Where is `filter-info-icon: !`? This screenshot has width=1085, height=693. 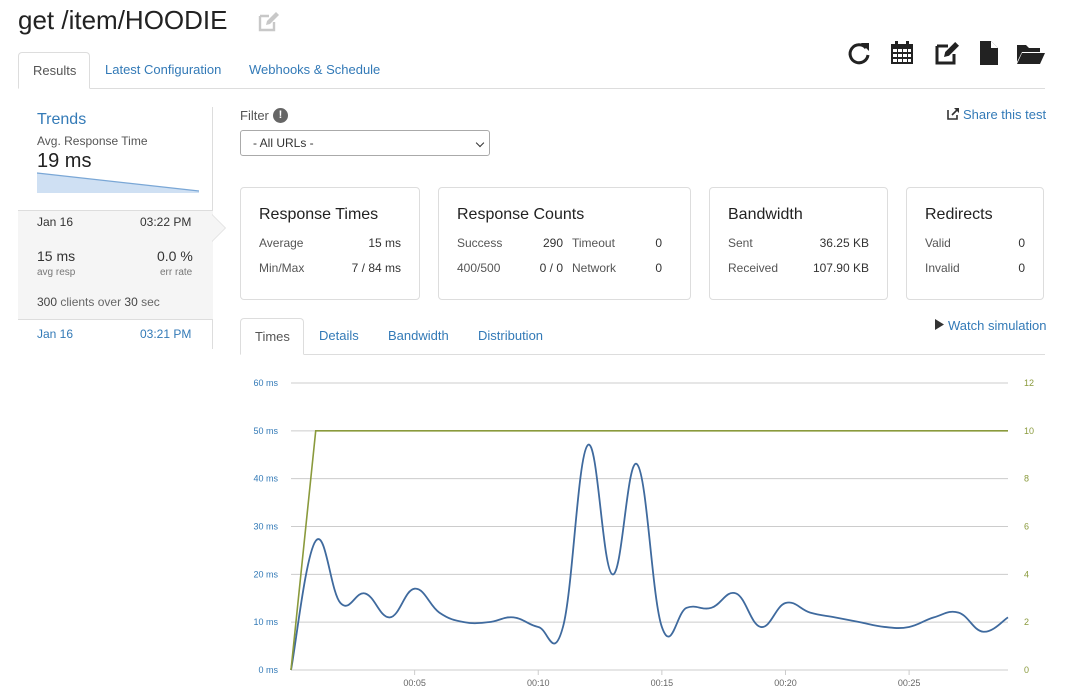
filter-info-icon: ! is located at coordinates (280, 115).